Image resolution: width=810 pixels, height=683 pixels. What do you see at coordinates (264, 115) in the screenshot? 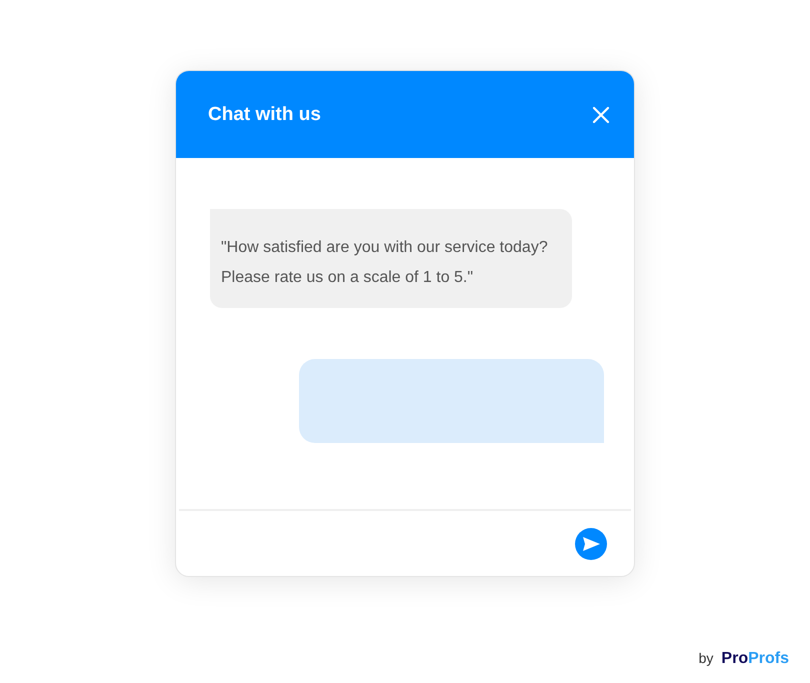
I see `window-title: Chat with us` at bounding box center [264, 115].